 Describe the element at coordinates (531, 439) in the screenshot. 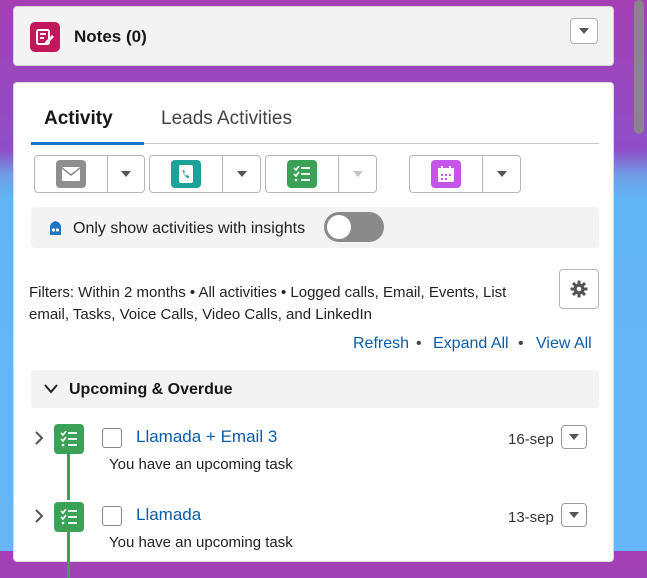

I see `task-date: 16-sep` at that location.